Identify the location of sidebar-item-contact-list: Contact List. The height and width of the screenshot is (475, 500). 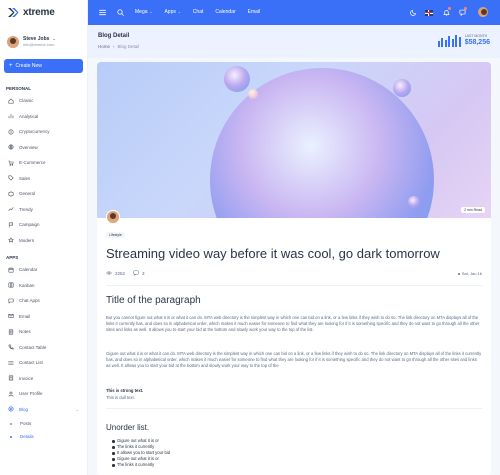
(43, 363).